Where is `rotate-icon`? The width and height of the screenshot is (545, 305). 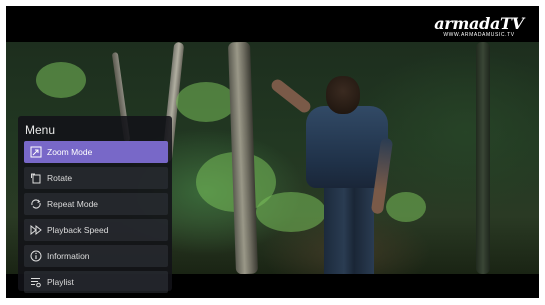 rotate-icon is located at coordinates (36, 178).